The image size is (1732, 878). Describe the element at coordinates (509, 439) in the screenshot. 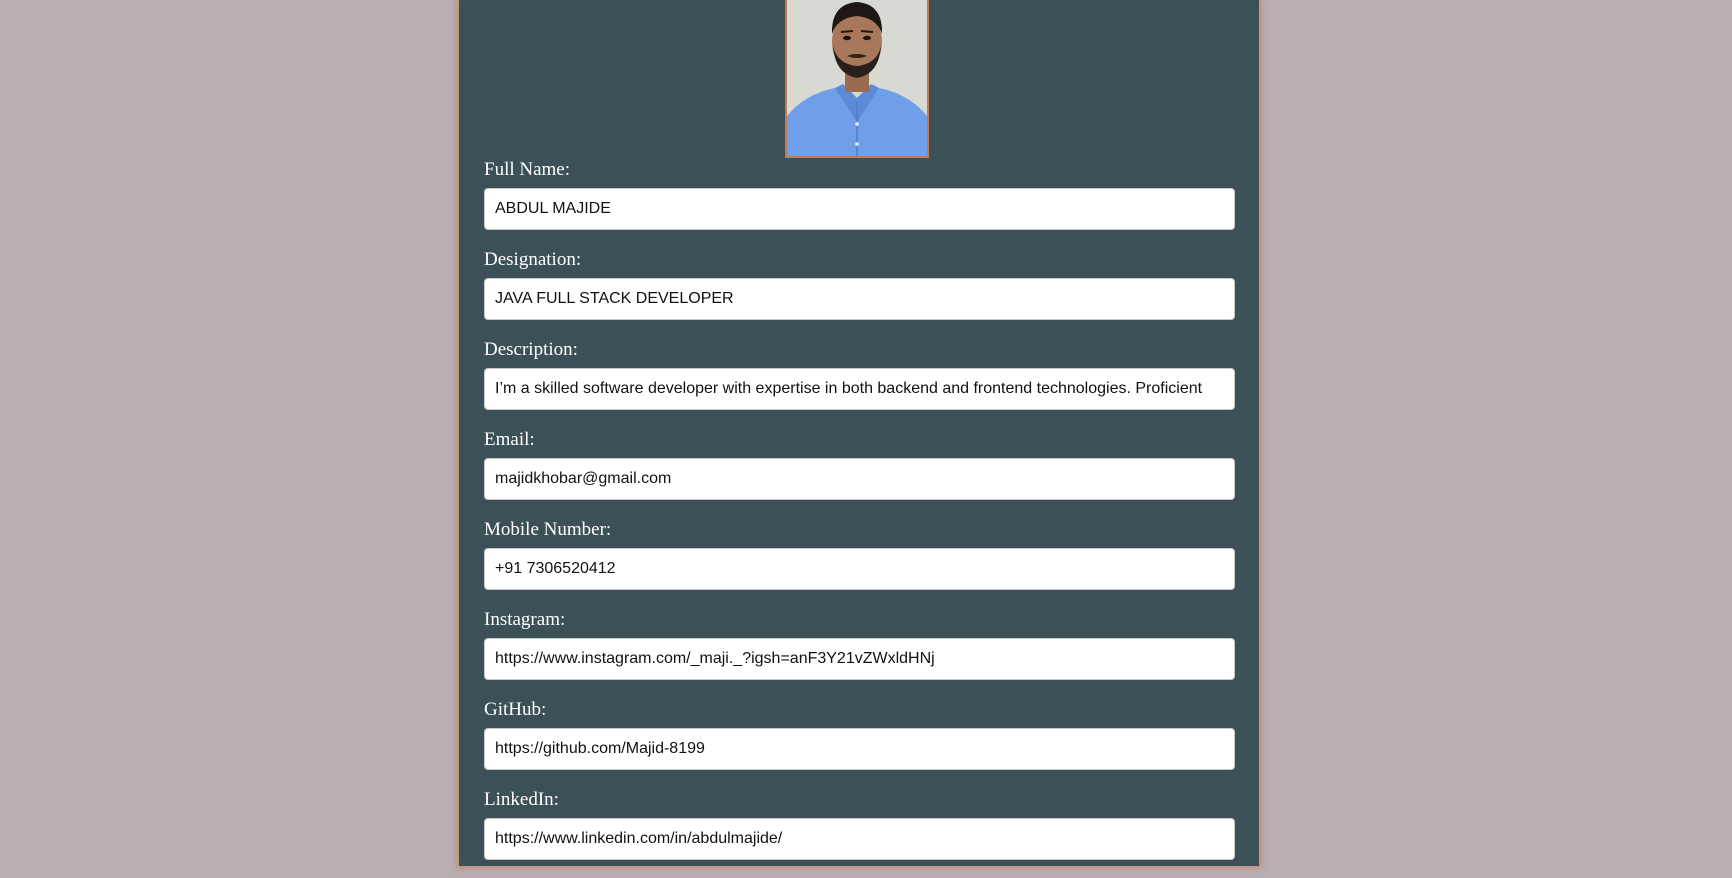

I see `email-label: Email:` at that location.